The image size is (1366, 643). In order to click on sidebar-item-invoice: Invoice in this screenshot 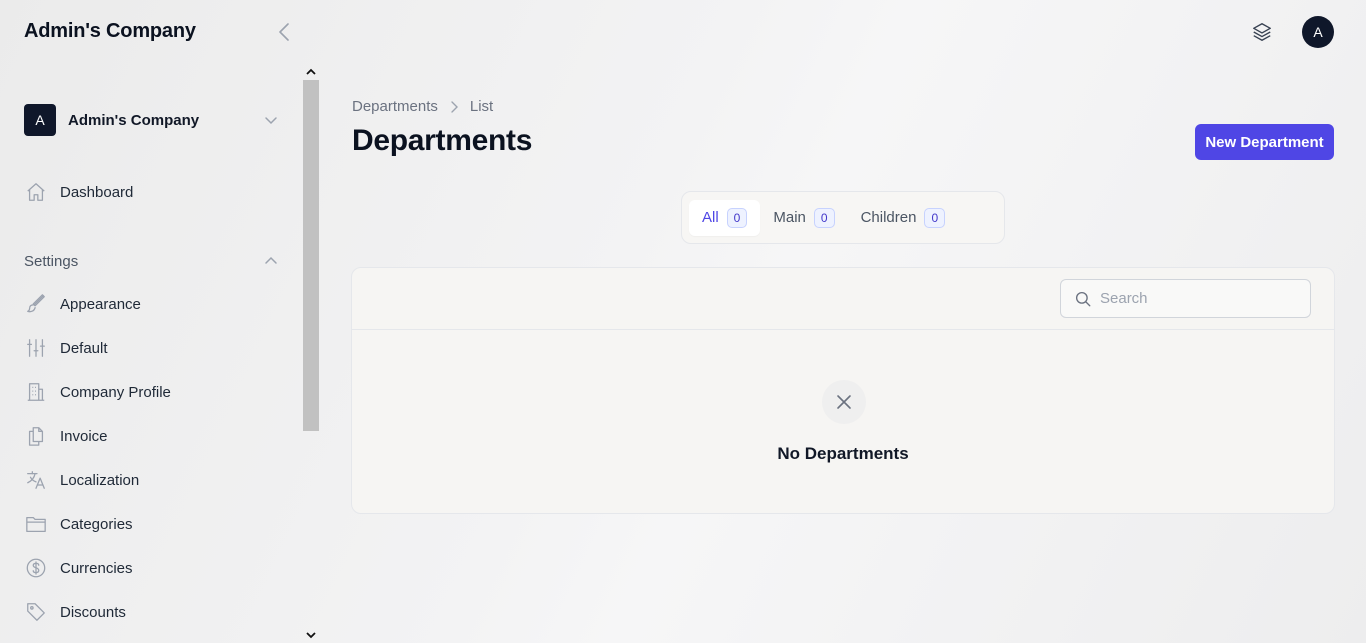, I will do `click(151, 436)`.